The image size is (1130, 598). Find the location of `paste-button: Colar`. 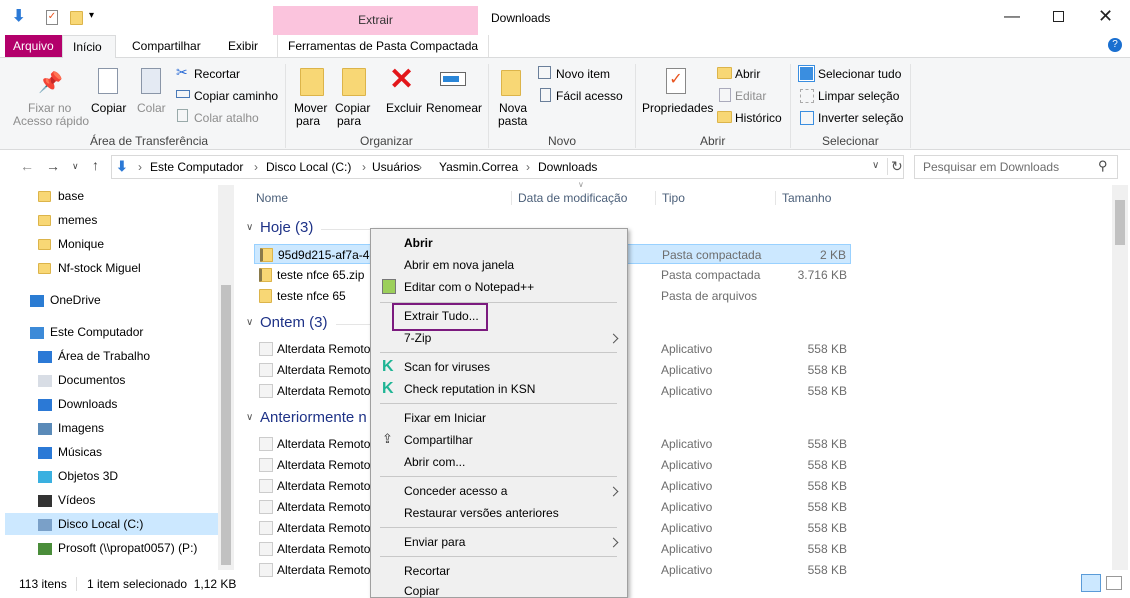

paste-button: Colar is located at coordinates (151, 108).